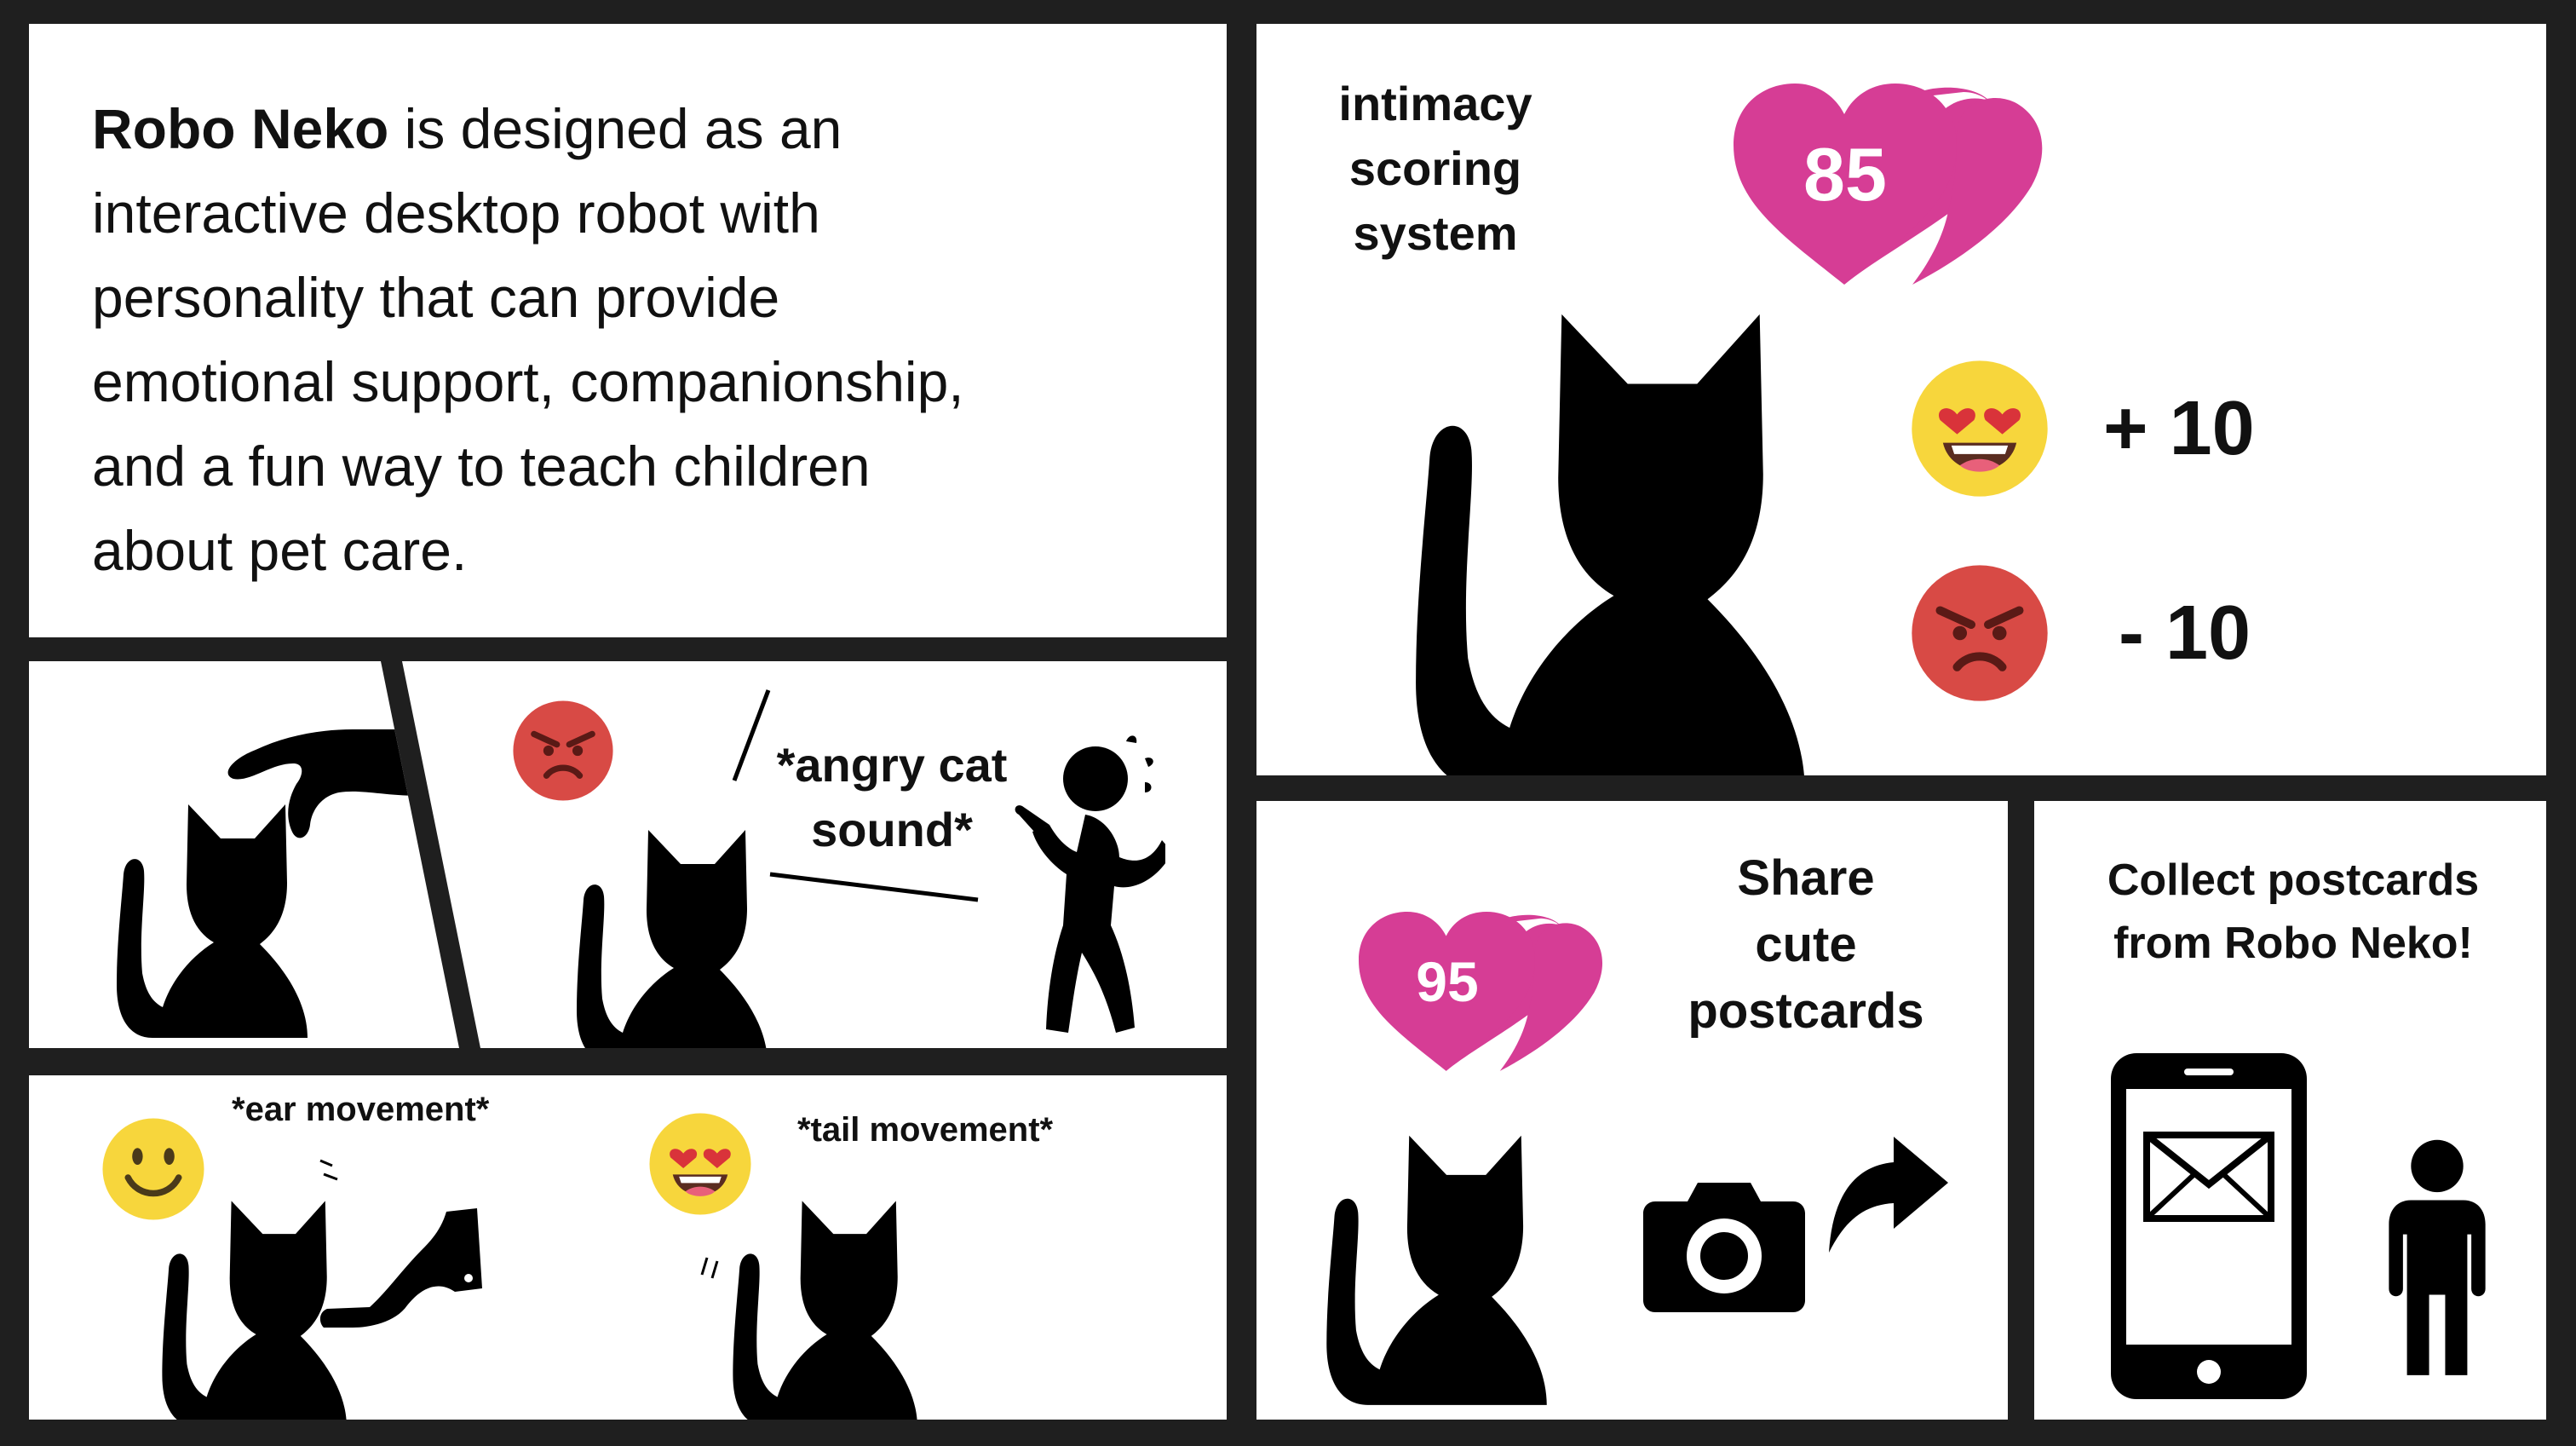  I want to click on envelope-icon, so click(2209, 1177).